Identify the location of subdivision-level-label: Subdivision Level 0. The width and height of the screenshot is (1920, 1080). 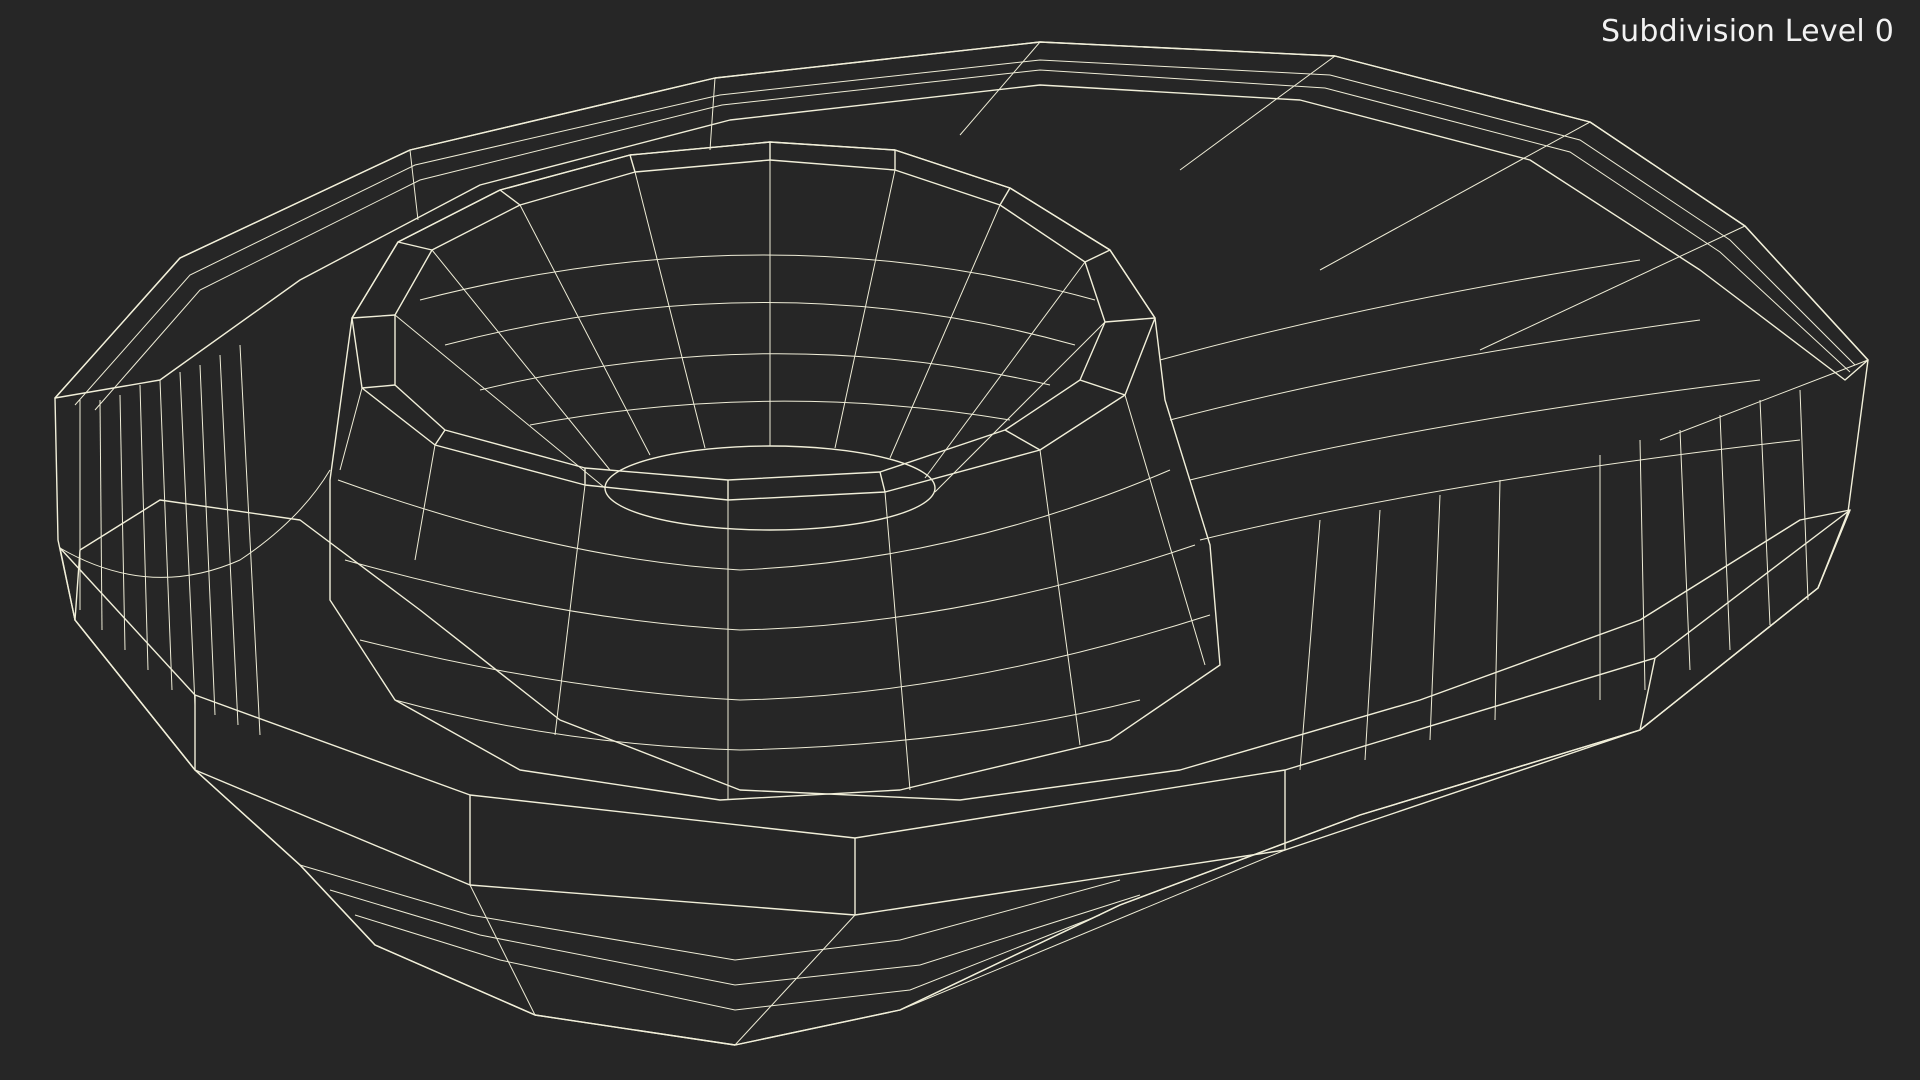
(1747, 31).